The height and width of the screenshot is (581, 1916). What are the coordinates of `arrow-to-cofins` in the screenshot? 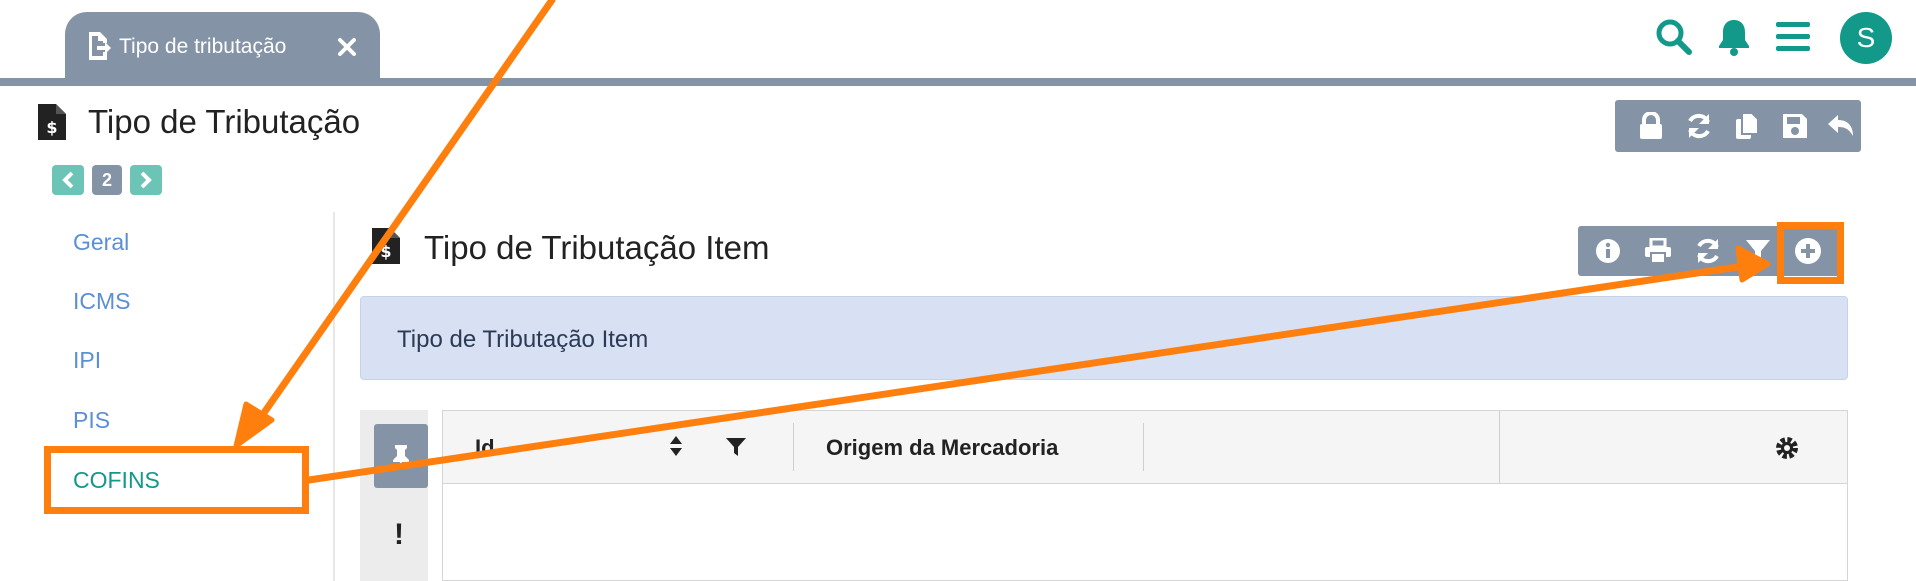 It's located at (394, 224).